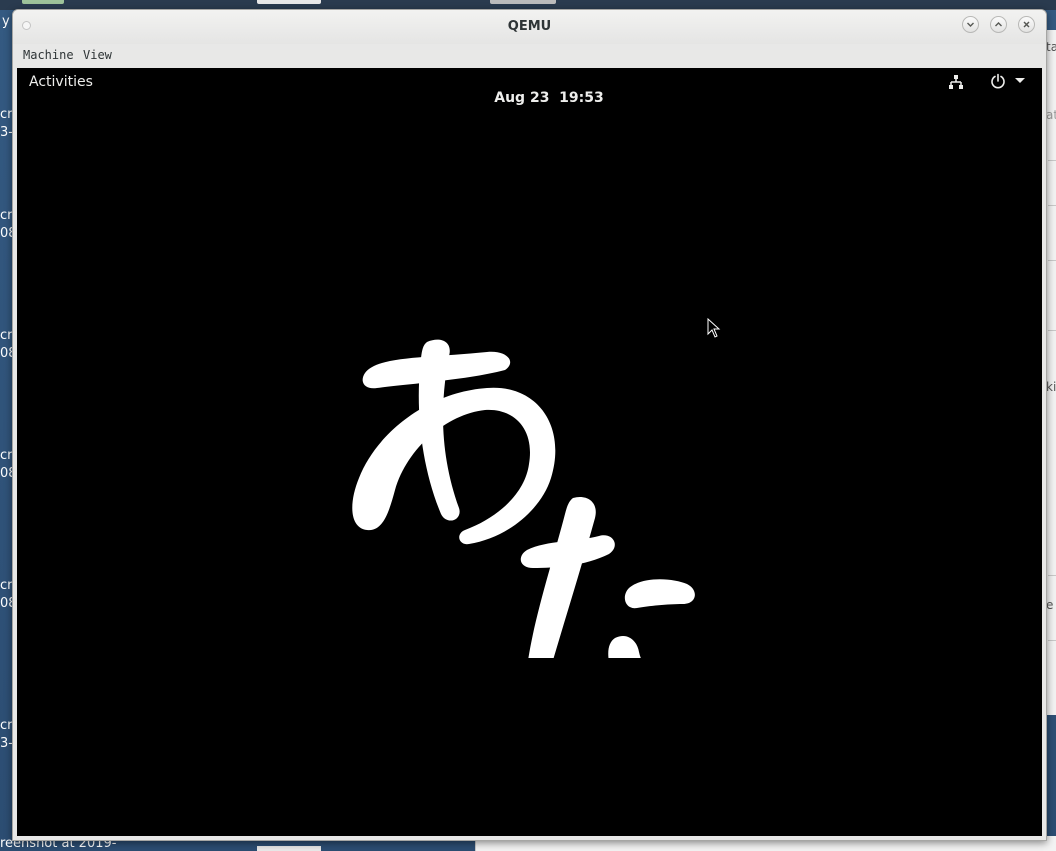  I want to click on maximize-icon, so click(998, 24).